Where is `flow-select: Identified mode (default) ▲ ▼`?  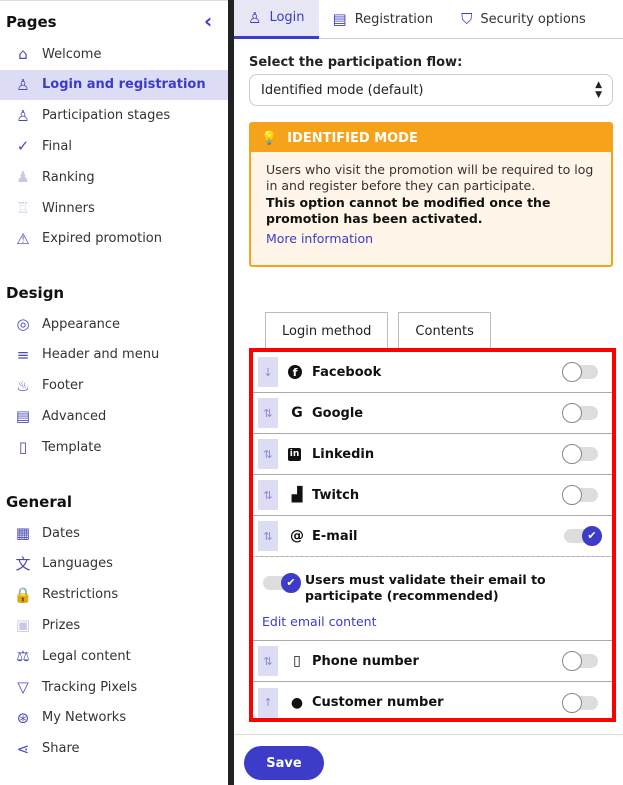
flow-select: Identified mode (default) ▲ ▼ is located at coordinates (431, 90).